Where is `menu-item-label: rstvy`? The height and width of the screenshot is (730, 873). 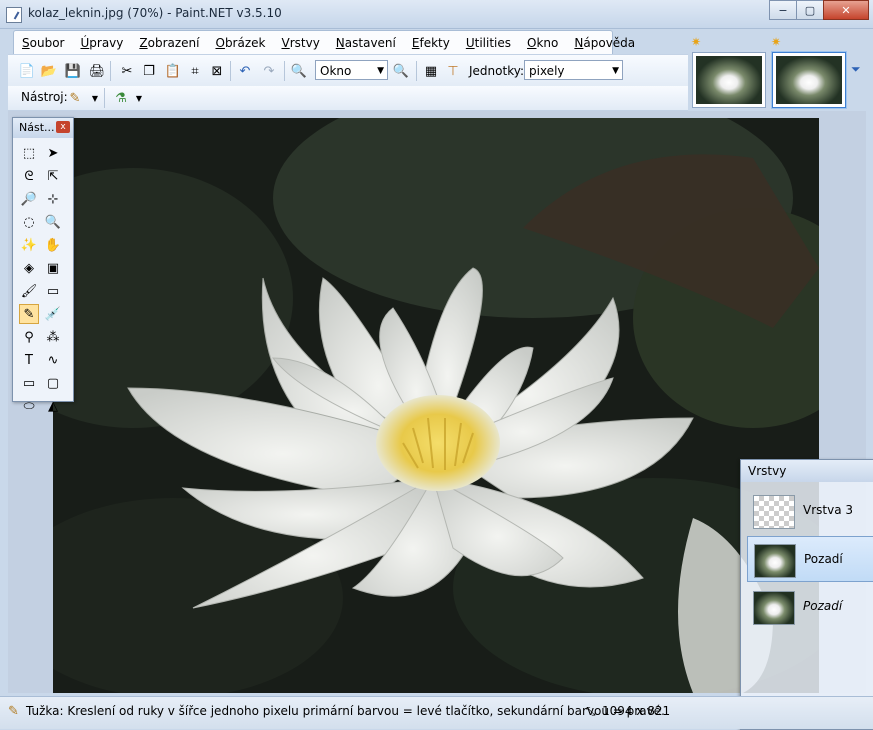 menu-item-label: rstvy is located at coordinates (304, 42).